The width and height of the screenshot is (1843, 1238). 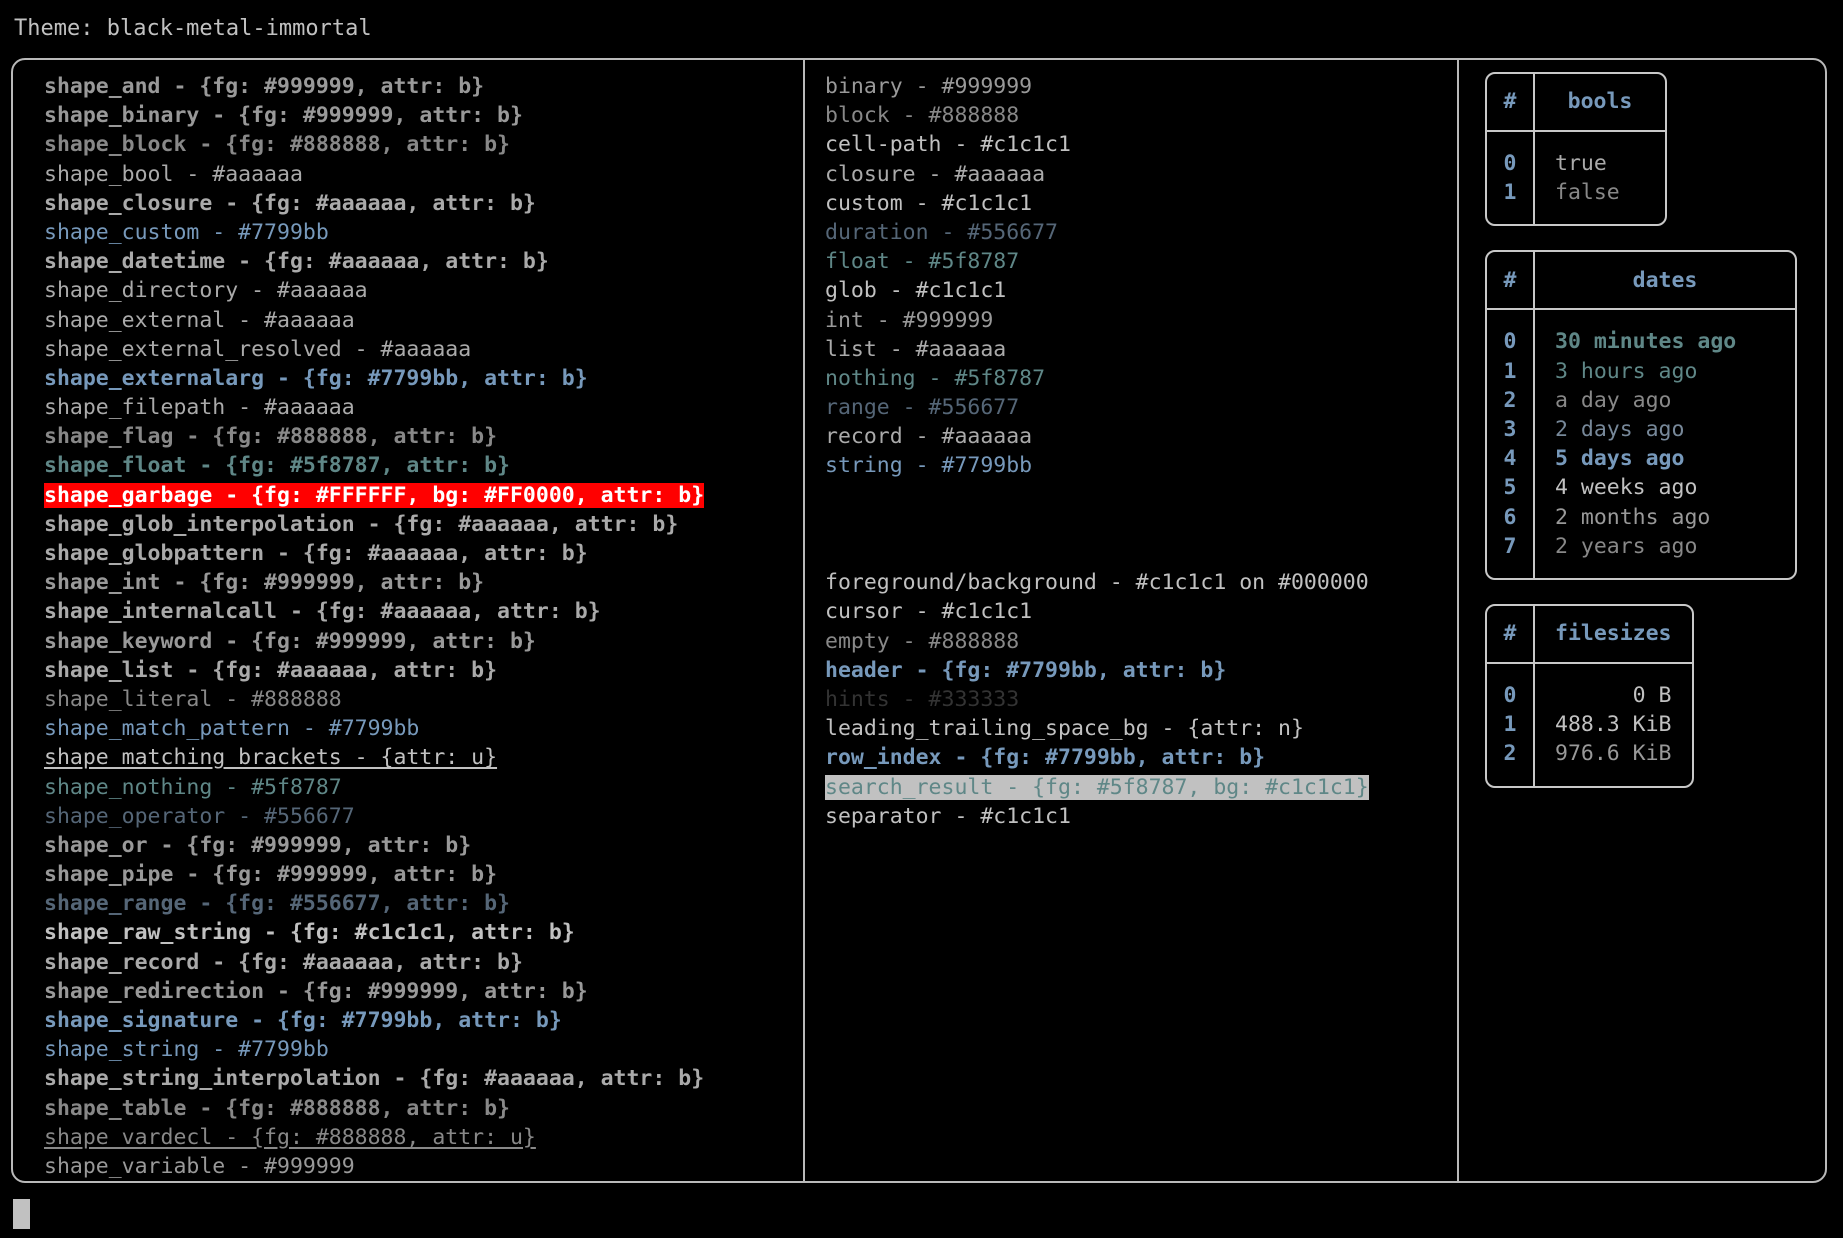 I want to click on table-row: 1 488.3 KiB, so click(x=1589, y=725).